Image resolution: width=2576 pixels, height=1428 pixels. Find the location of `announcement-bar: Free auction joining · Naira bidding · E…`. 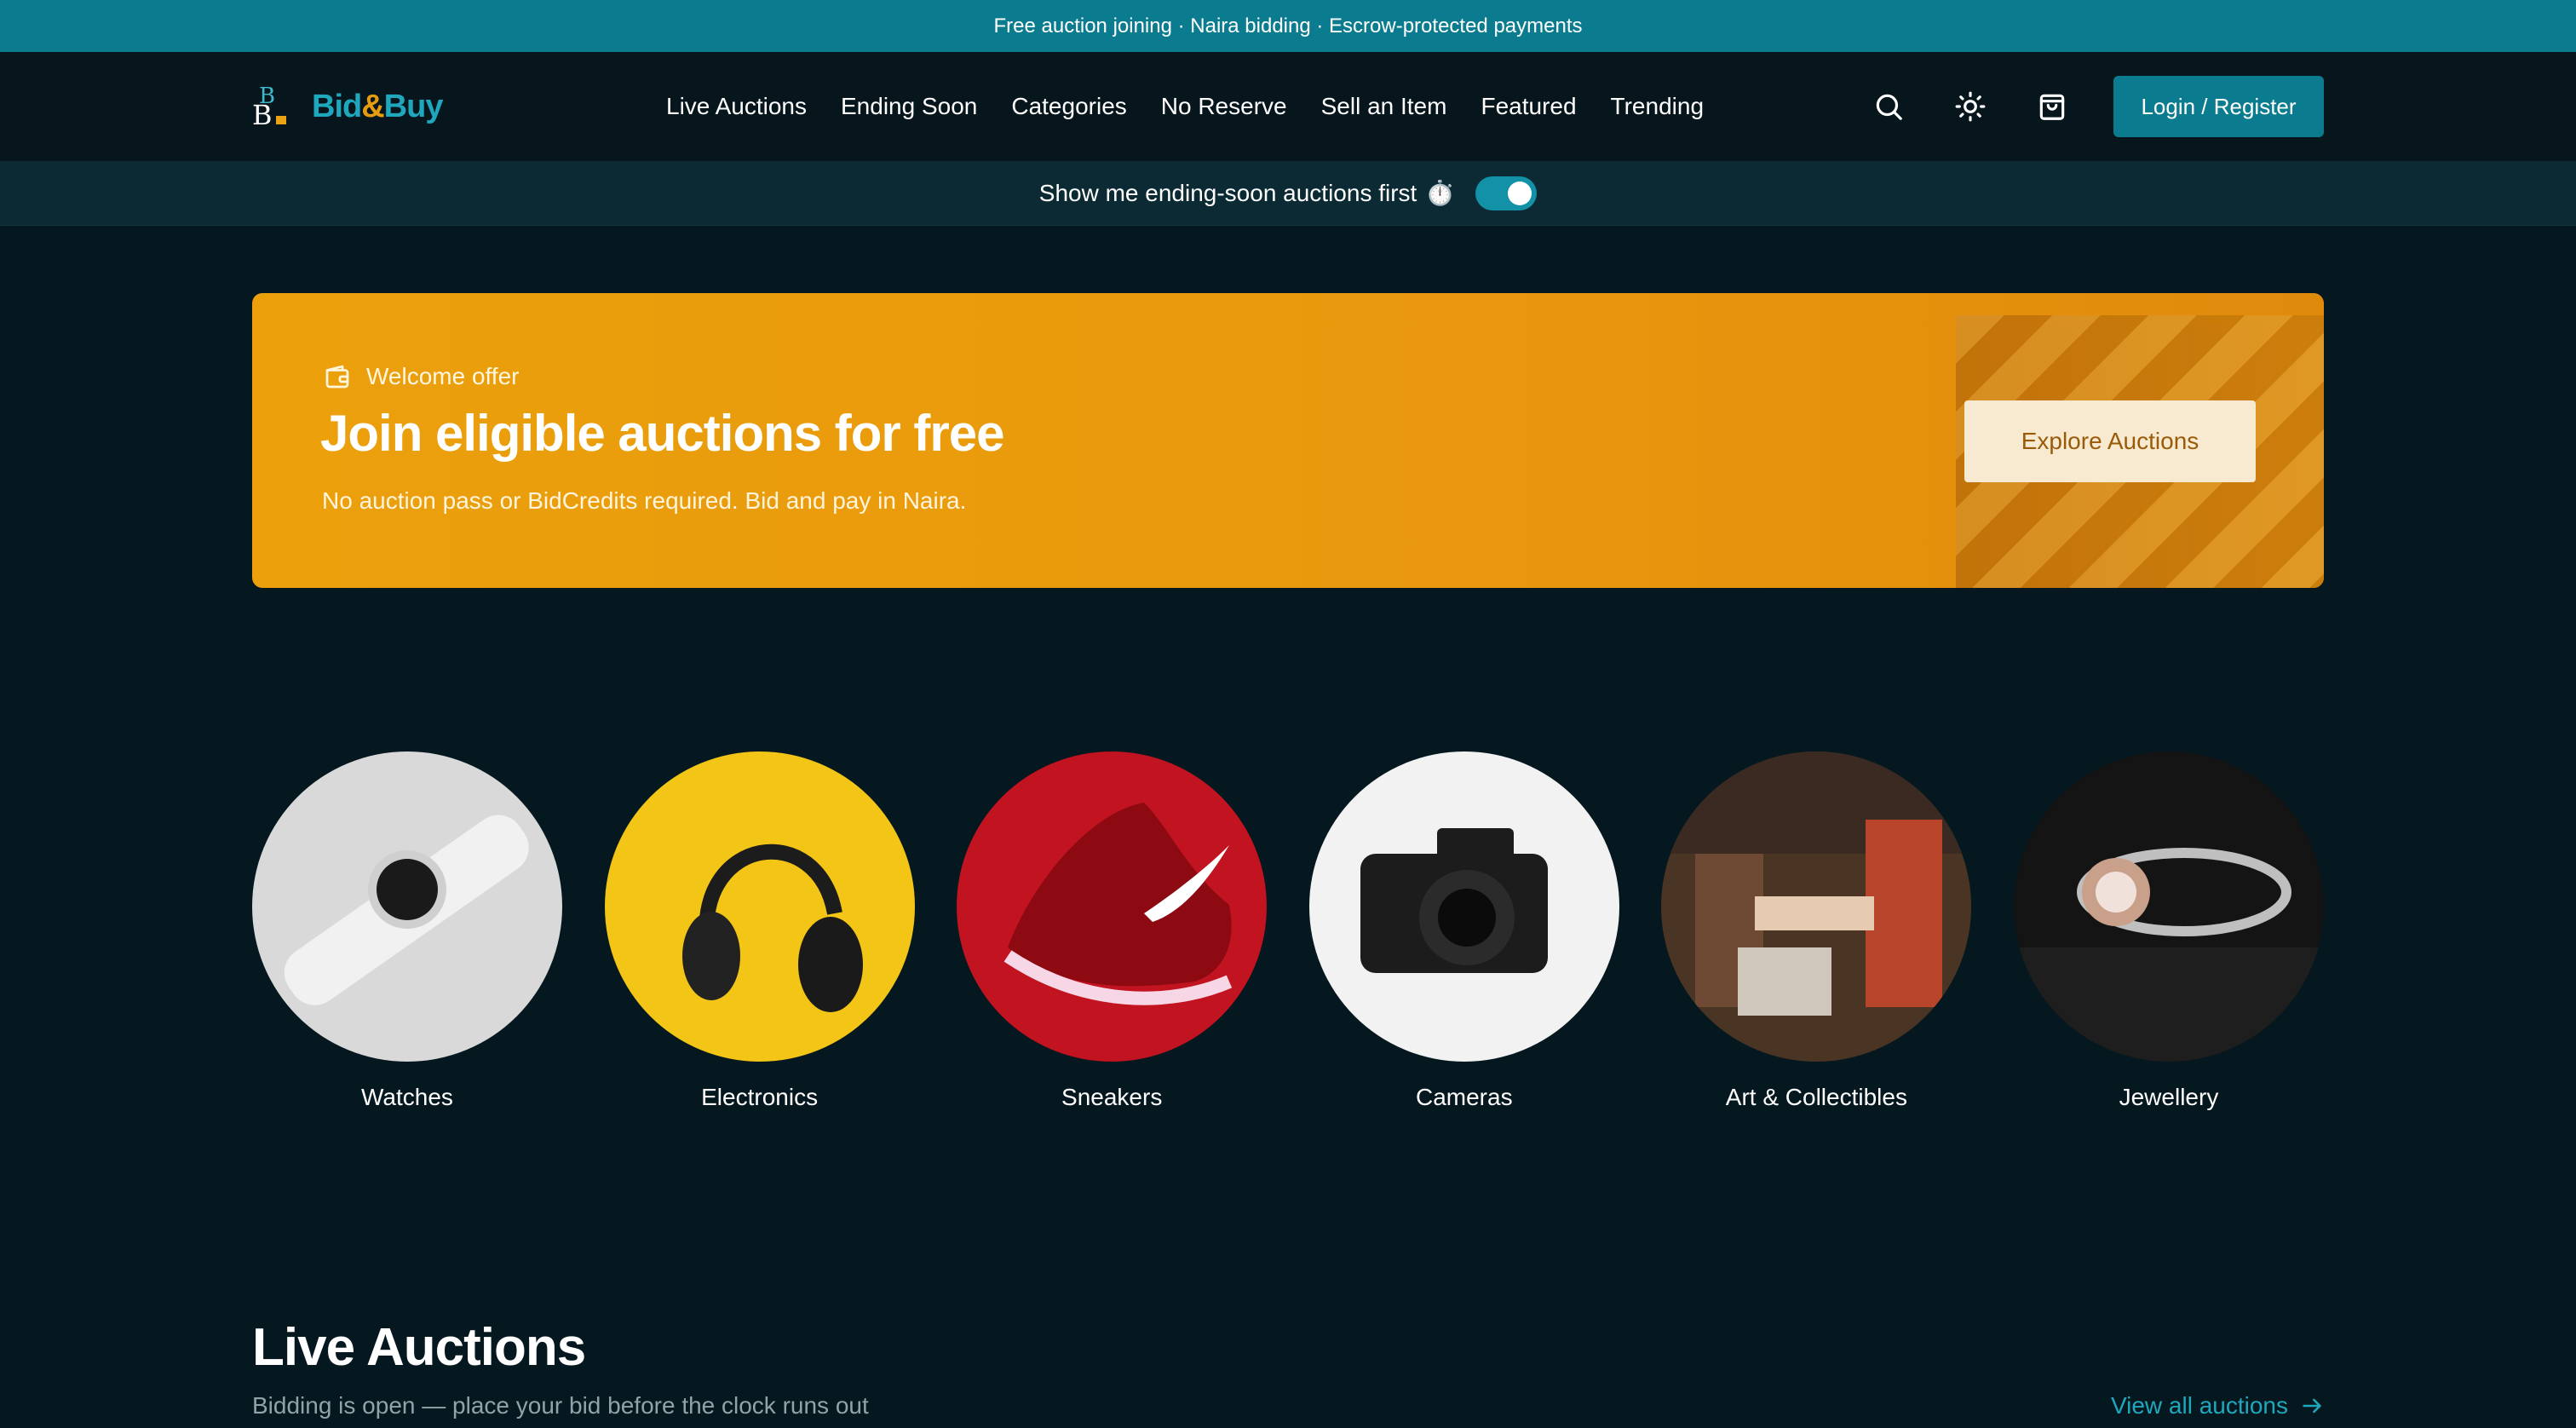

announcement-bar: Free auction joining · Naira bidding · E… is located at coordinates (1288, 26).